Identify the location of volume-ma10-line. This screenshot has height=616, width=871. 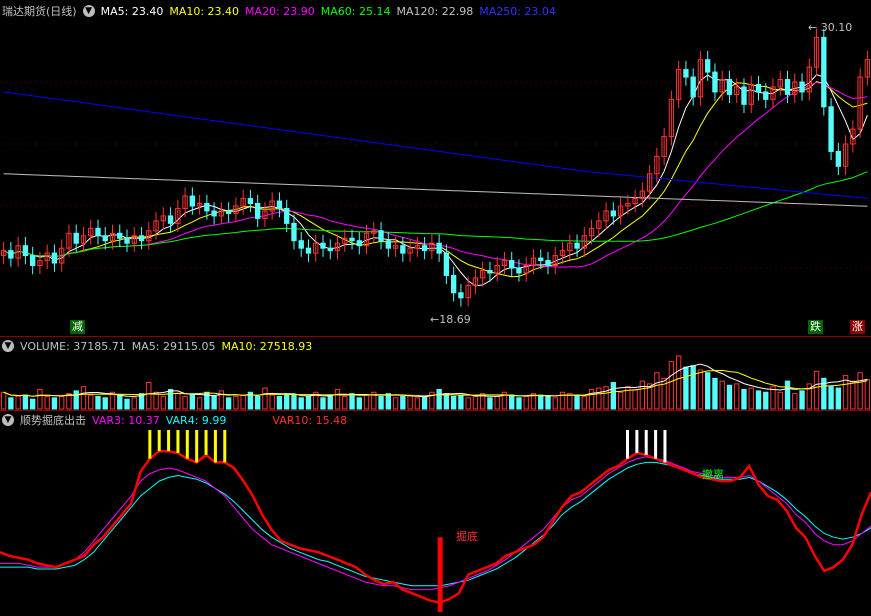
(435, 383).